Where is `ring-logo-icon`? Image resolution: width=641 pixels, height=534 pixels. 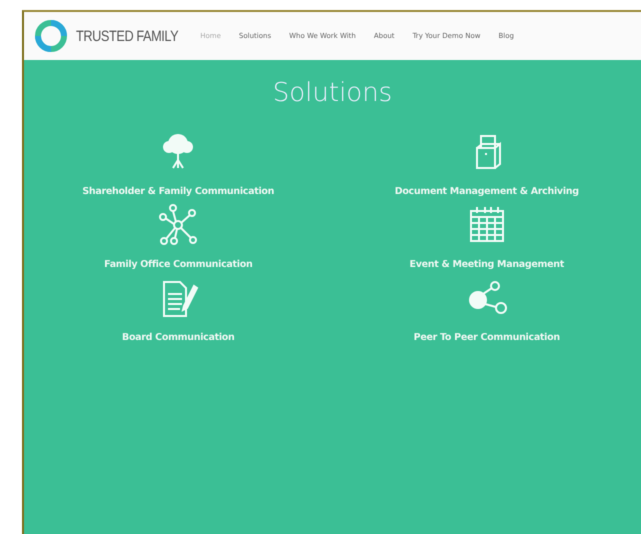 ring-logo-icon is located at coordinates (51, 36).